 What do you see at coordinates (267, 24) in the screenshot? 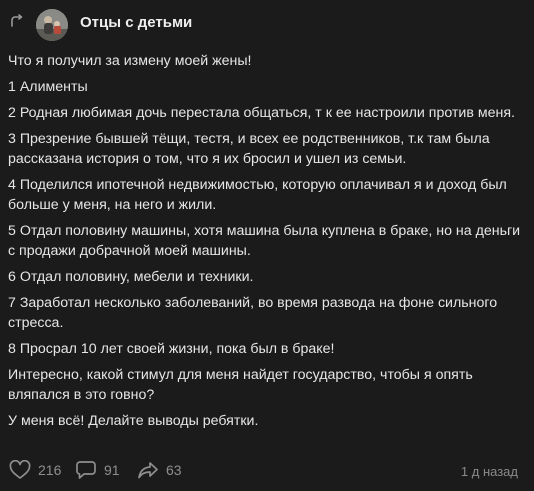
I see `post-header: Отцы с детьми` at bounding box center [267, 24].